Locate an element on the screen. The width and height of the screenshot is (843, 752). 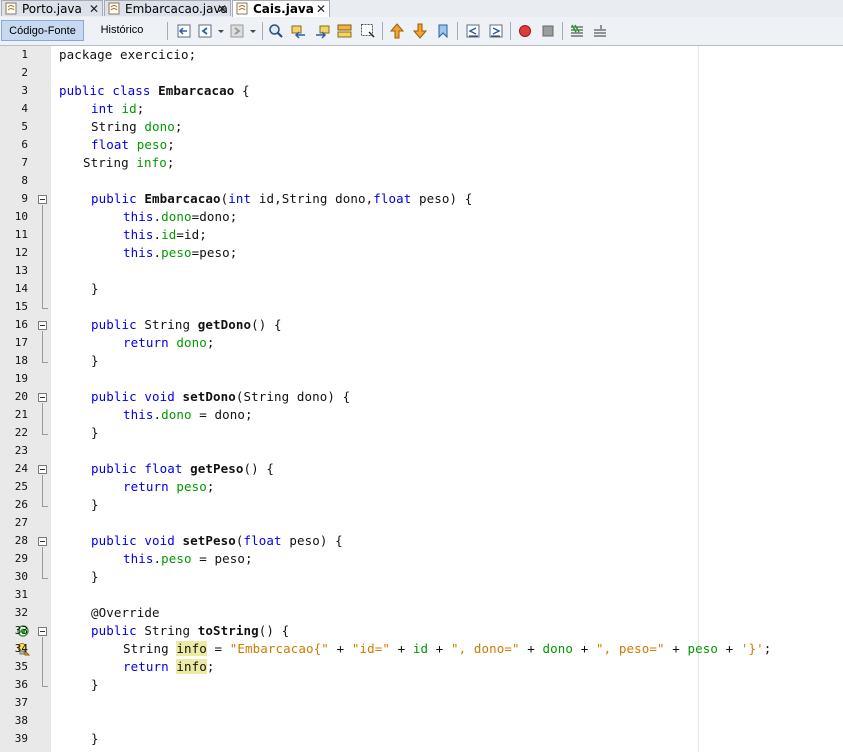
line-number: 27 is located at coordinates (21, 522).